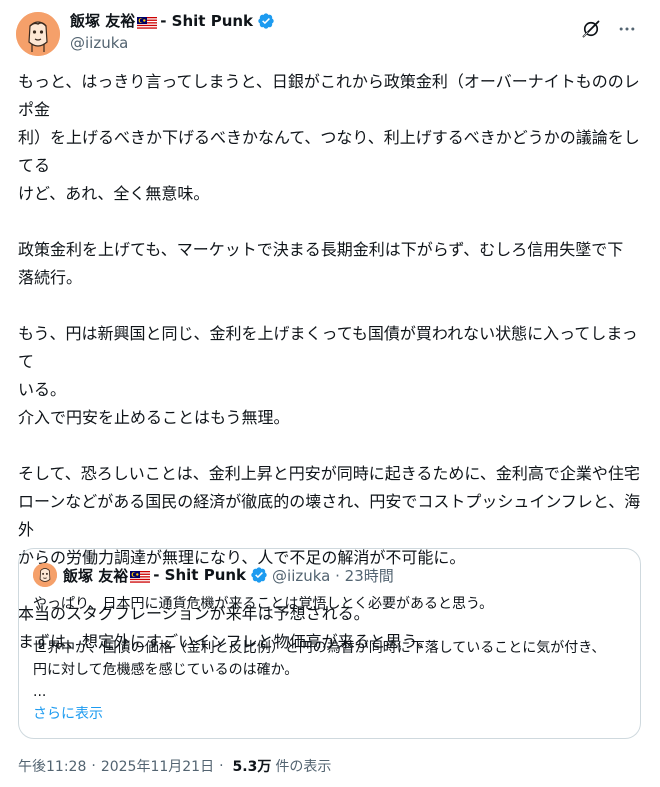 The image size is (660, 787). I want to click on grok-button, so click(591, 29).